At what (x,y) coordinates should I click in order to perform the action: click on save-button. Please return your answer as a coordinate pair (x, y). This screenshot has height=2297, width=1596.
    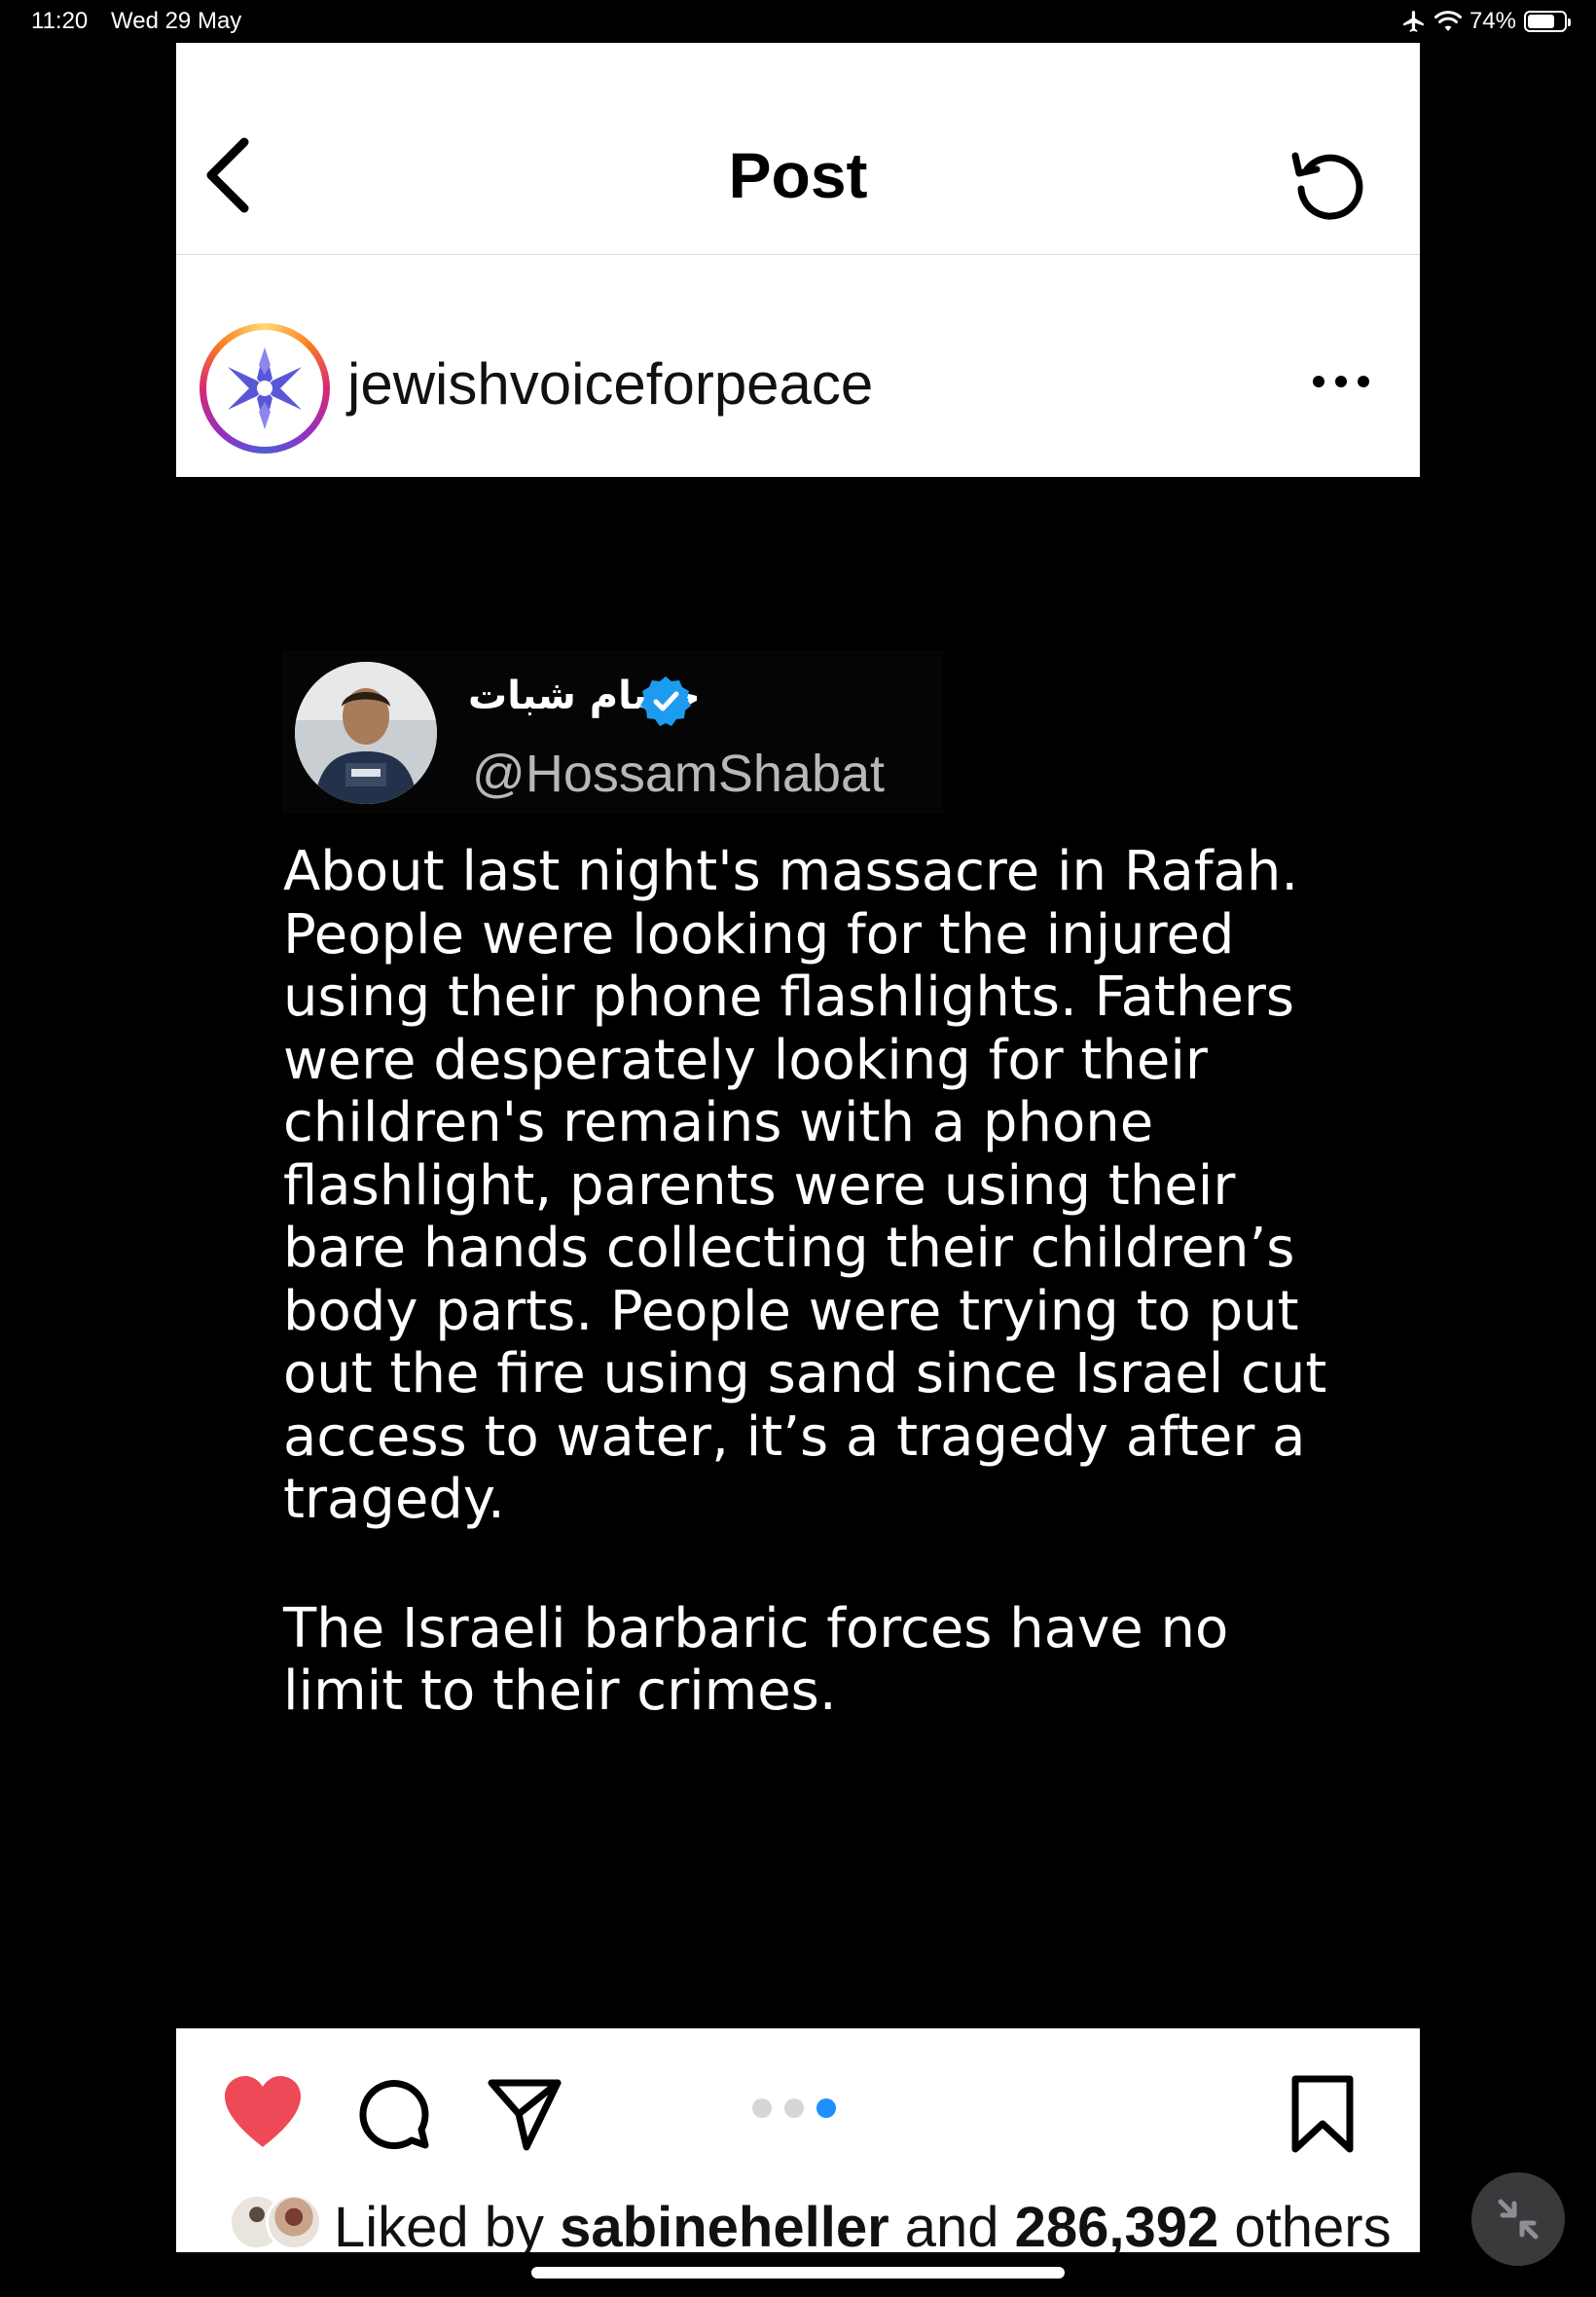
    Looking at the image, I should click on (1323, 2114).